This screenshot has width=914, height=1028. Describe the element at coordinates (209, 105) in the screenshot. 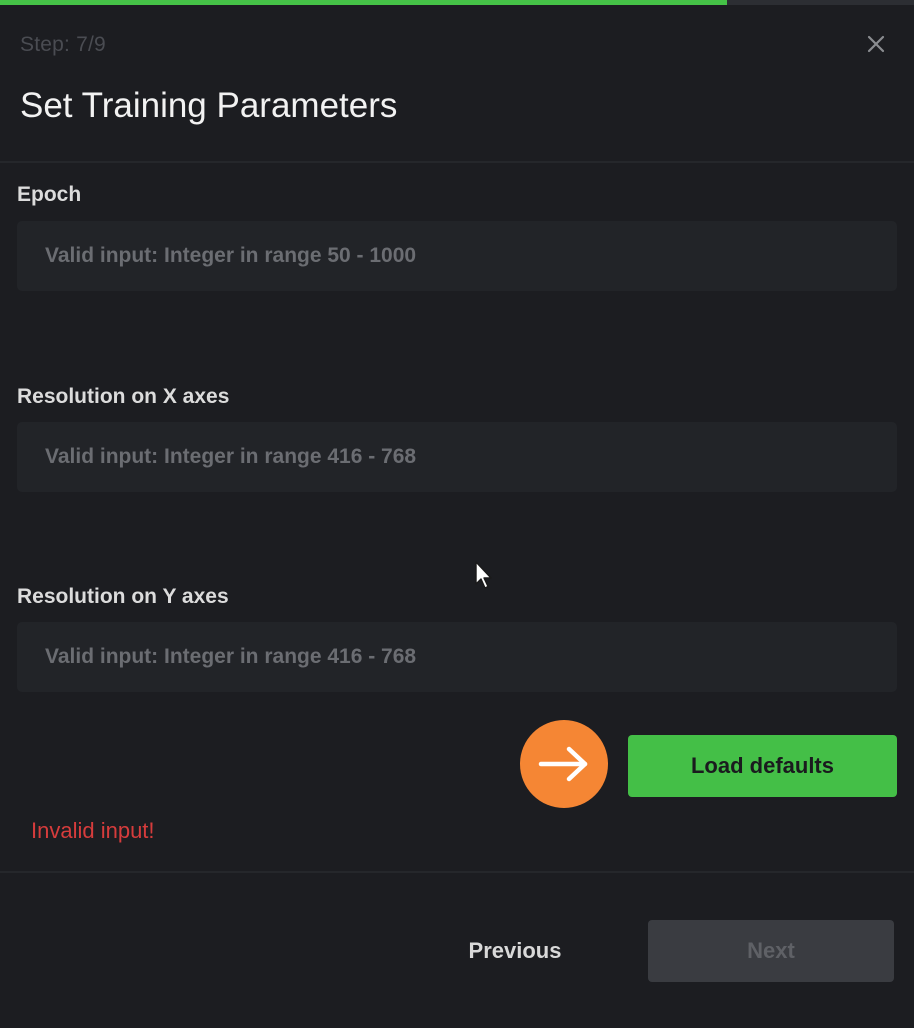

I see `page-title: Set Training Parameters` at that location.